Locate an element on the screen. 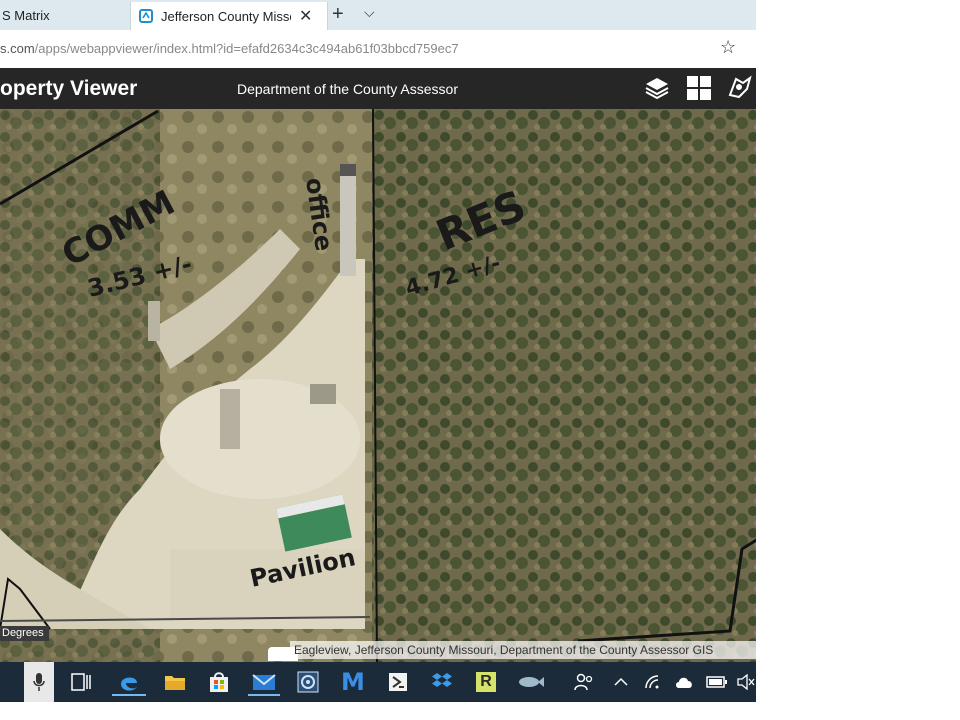  legend-icon is located at coordinates (740, 88).